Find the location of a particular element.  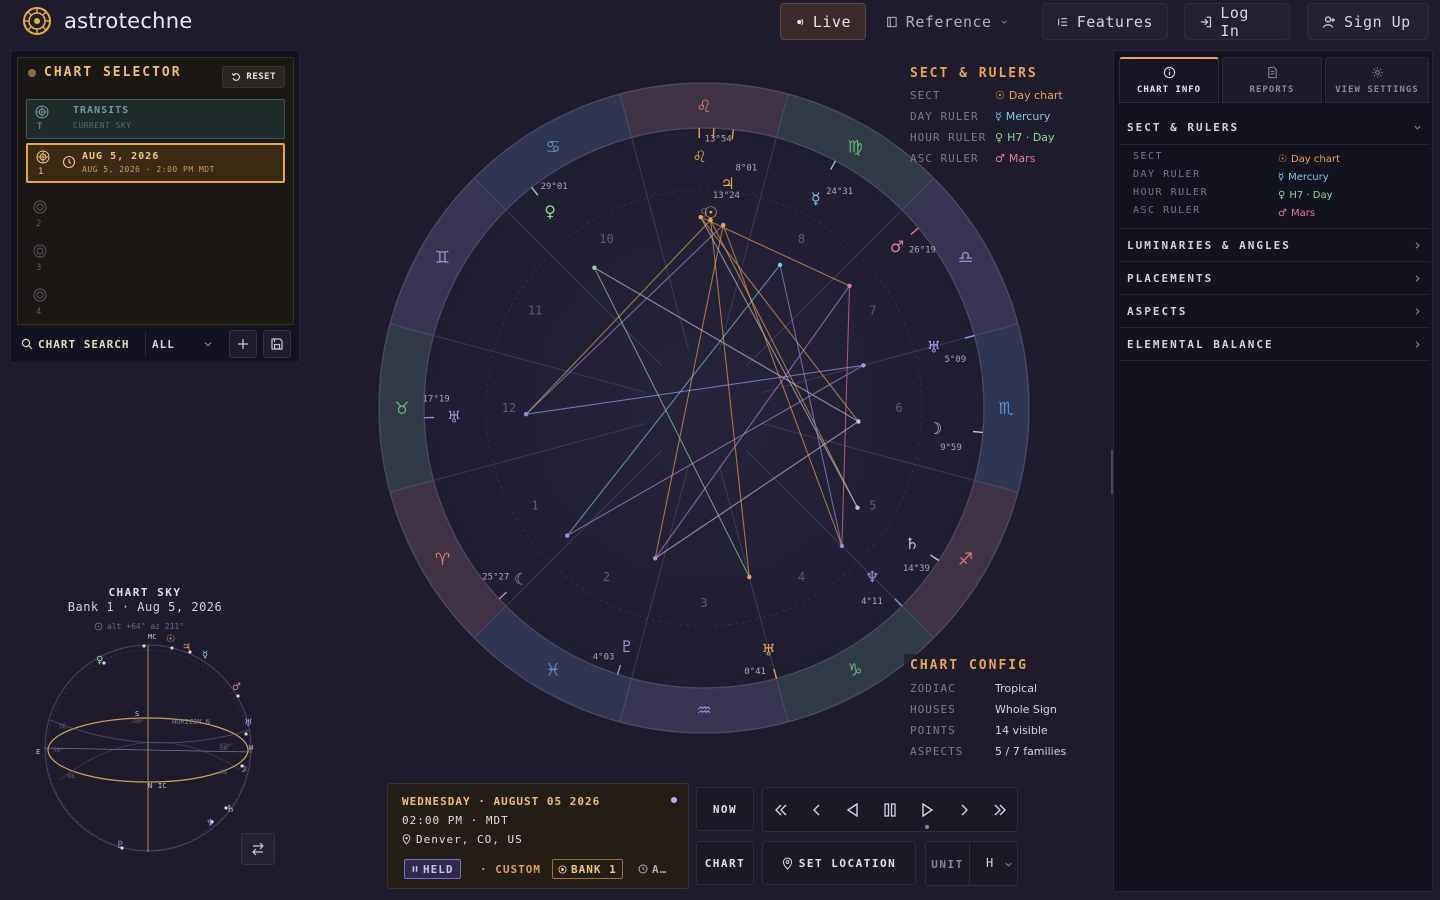

add-chart-button is located at coordinates (243, 344).